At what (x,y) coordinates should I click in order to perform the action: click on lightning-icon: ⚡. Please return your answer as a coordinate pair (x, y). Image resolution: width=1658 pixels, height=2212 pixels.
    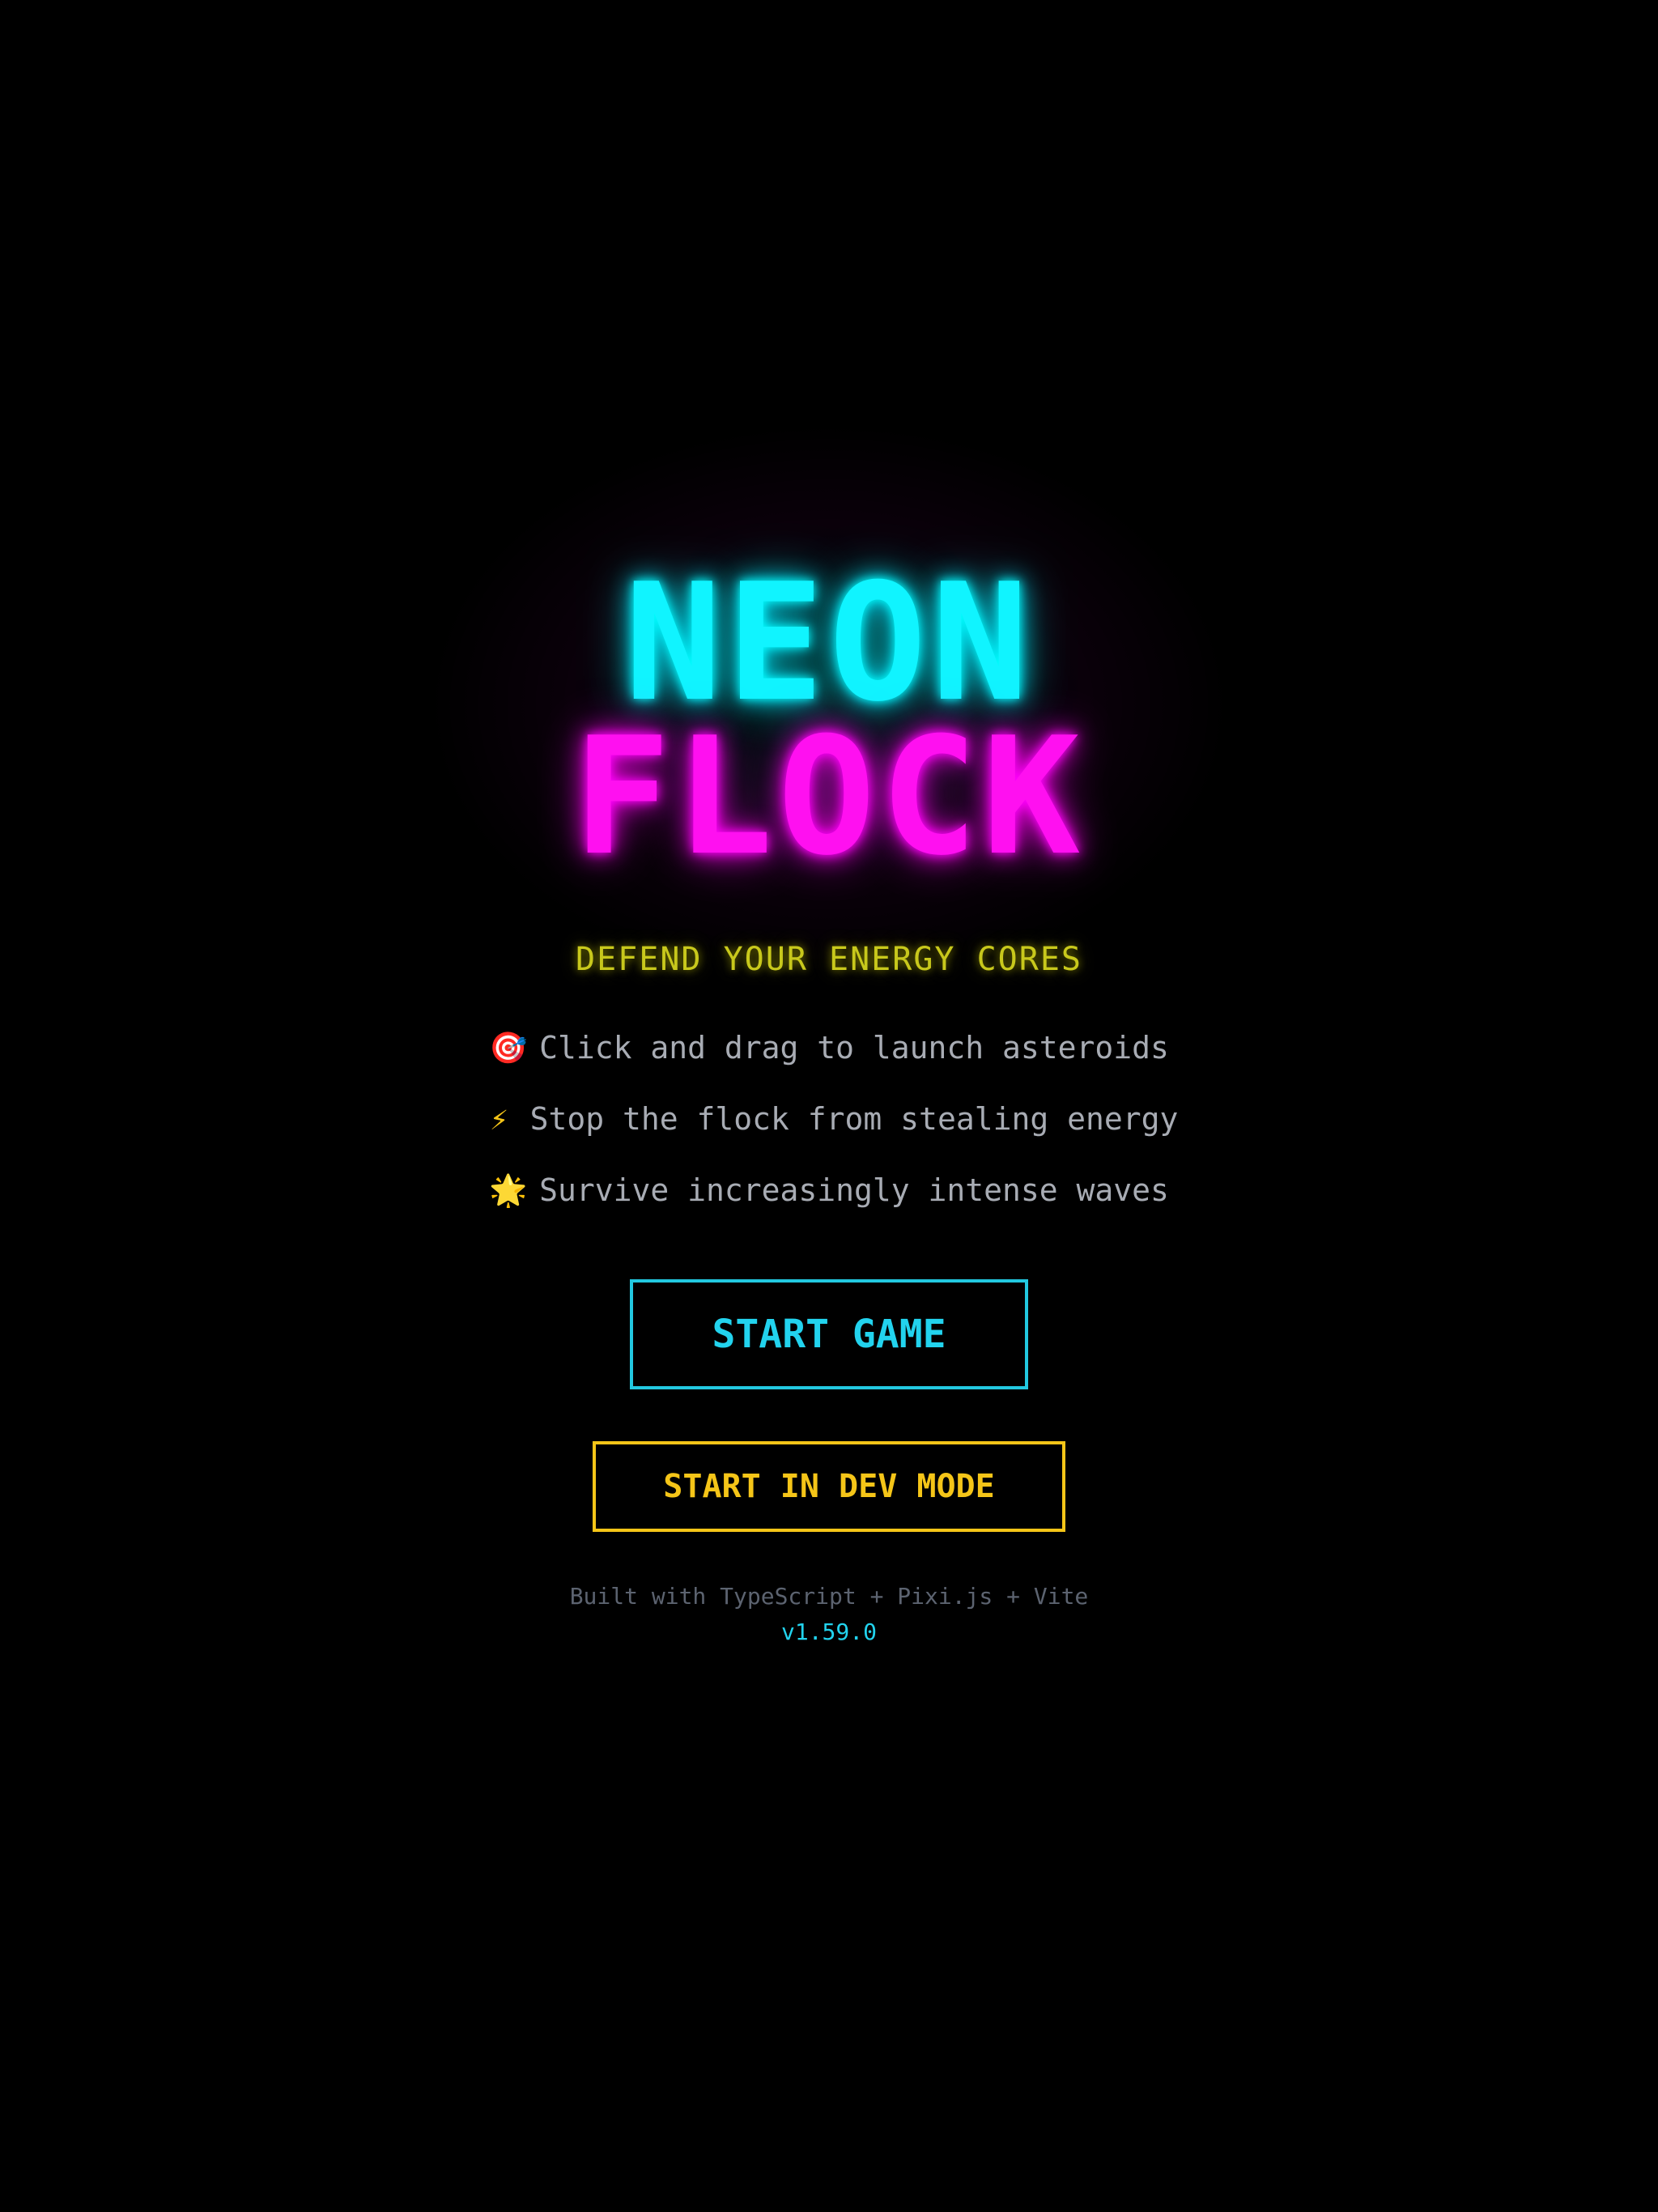
    Looking at the image, I should click on (499, 1119).